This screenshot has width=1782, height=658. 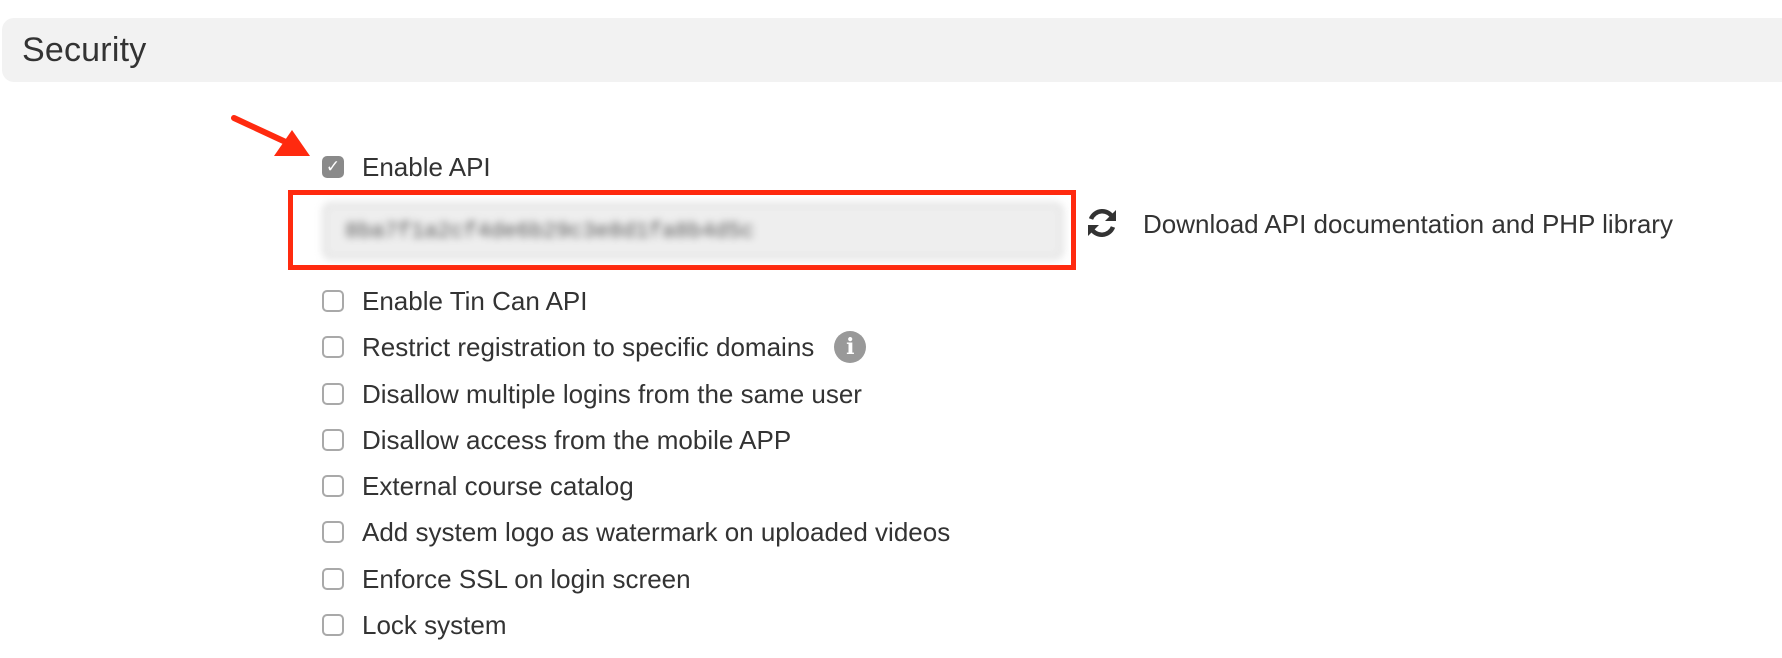 I want to click on option-label: Disallow access from the mobile APP, so click(x=577, y=439).